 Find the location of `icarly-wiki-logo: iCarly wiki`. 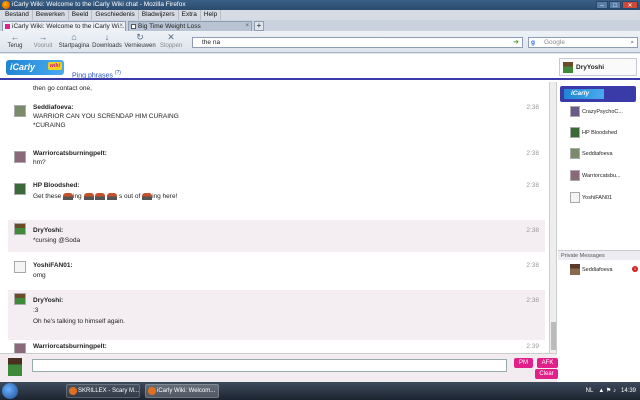

icarly-wiki-logo: iCarly wiki is located at coordinates (35, 67).